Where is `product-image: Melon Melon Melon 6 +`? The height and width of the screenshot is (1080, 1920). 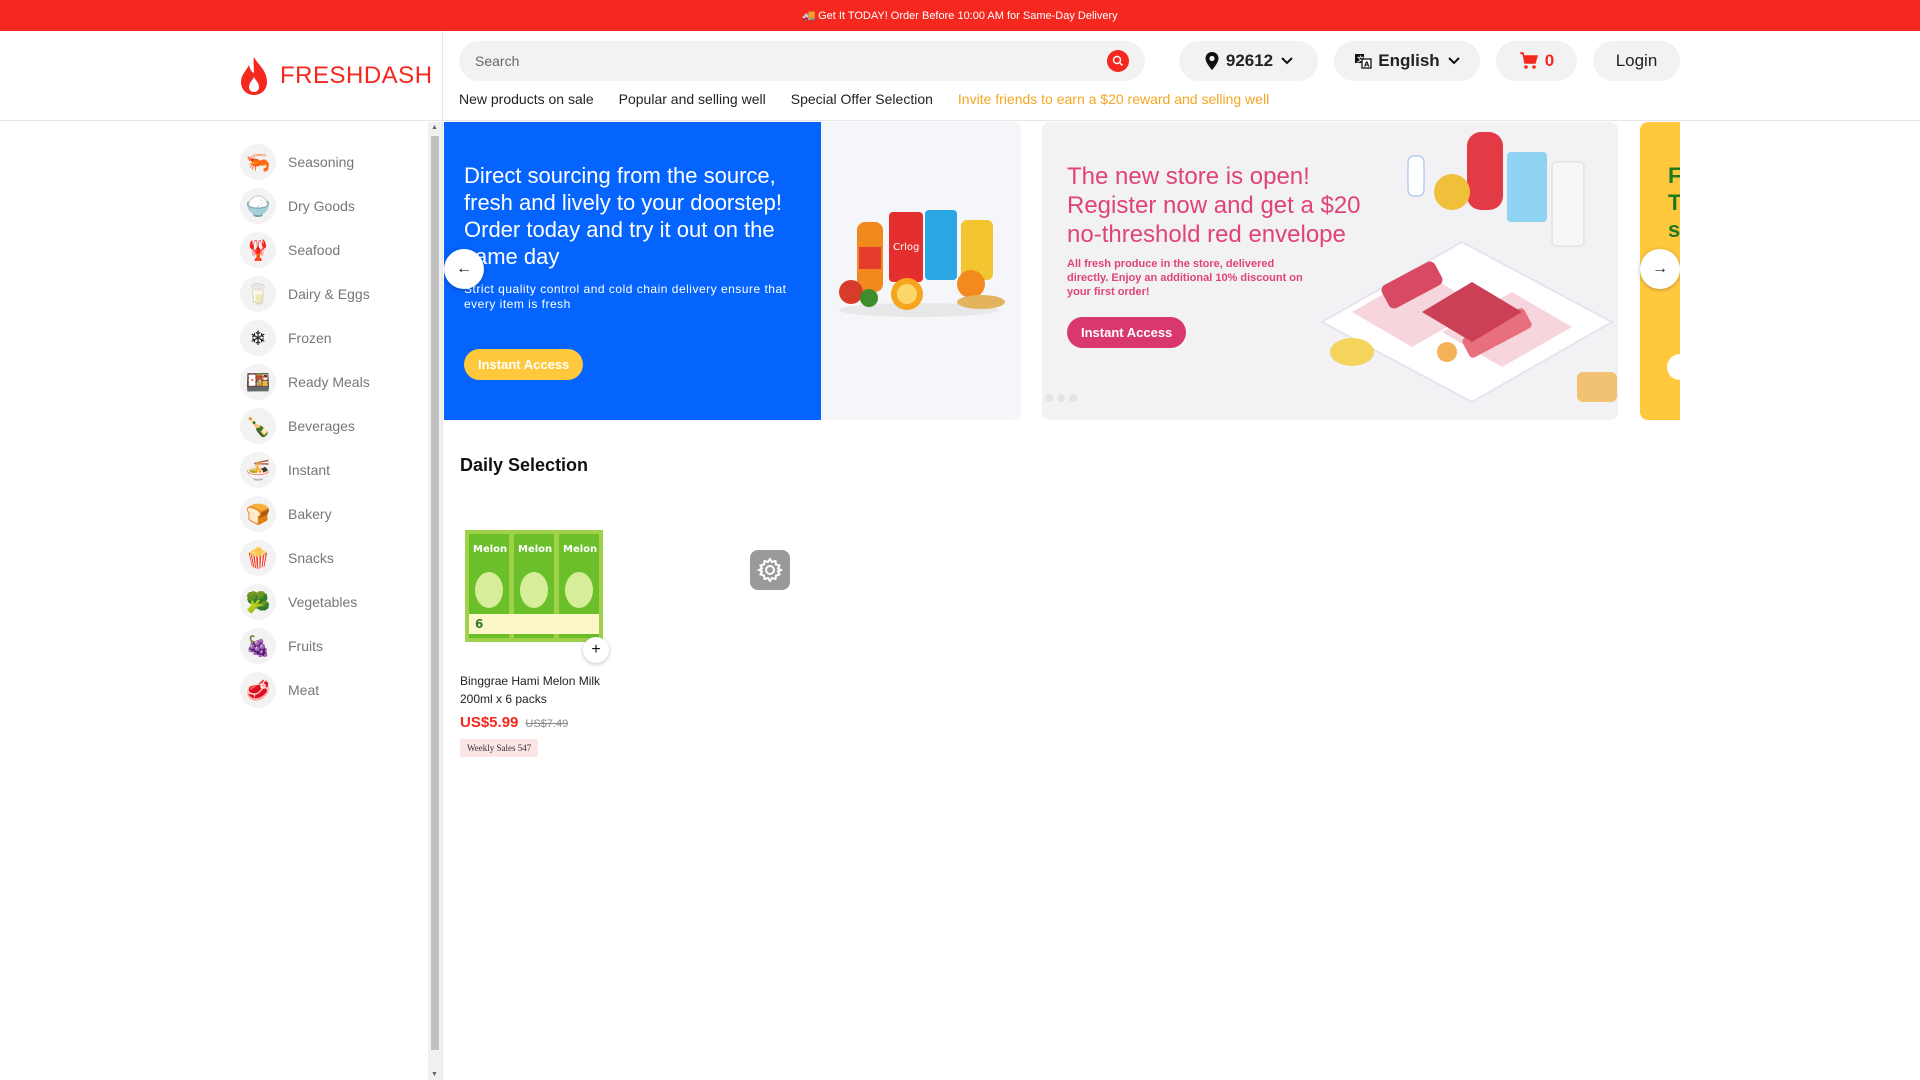
product-image: Melon Melon Melon 6 + is located at coordinates (534, 587).